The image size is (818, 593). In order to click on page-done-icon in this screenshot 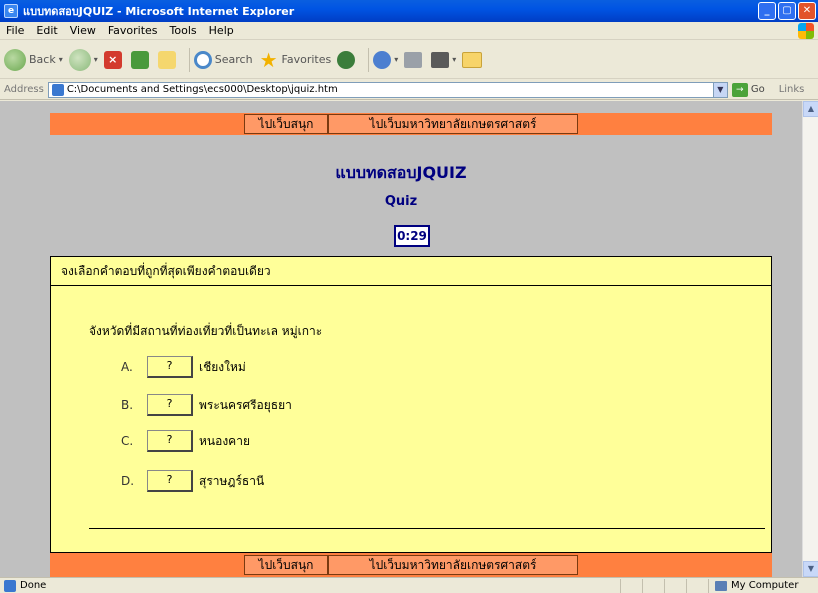, I will do `click(10, 585)`.